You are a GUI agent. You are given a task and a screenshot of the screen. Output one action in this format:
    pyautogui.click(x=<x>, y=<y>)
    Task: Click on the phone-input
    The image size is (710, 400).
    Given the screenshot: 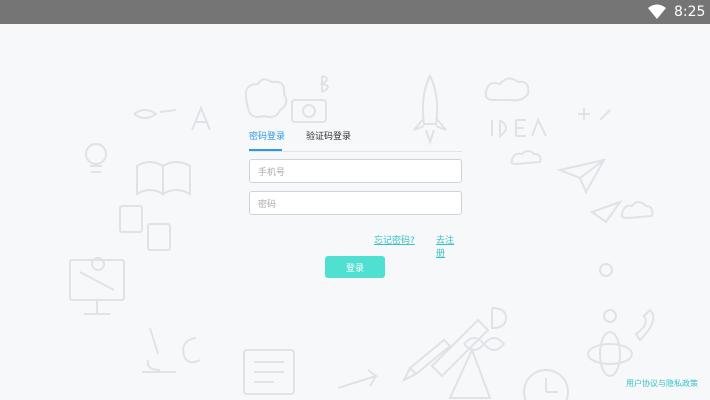 What is the action you would take?
    pyautogui.click(x=355, y=173)
    